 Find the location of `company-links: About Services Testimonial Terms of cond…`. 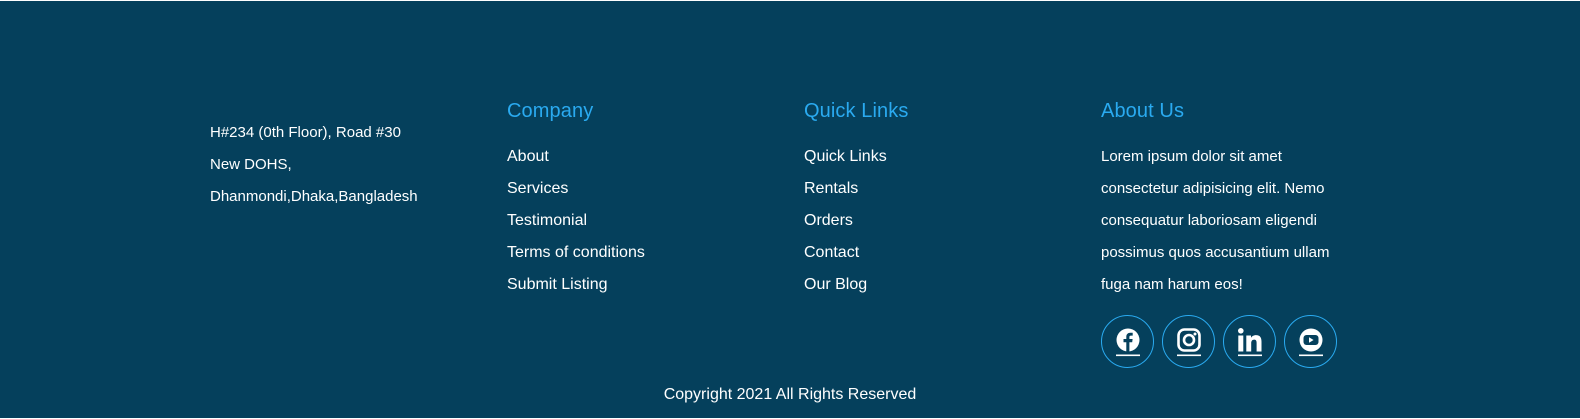

company-links: About Services Testimonial Terms of cond… is located at coordinates (632, 221).